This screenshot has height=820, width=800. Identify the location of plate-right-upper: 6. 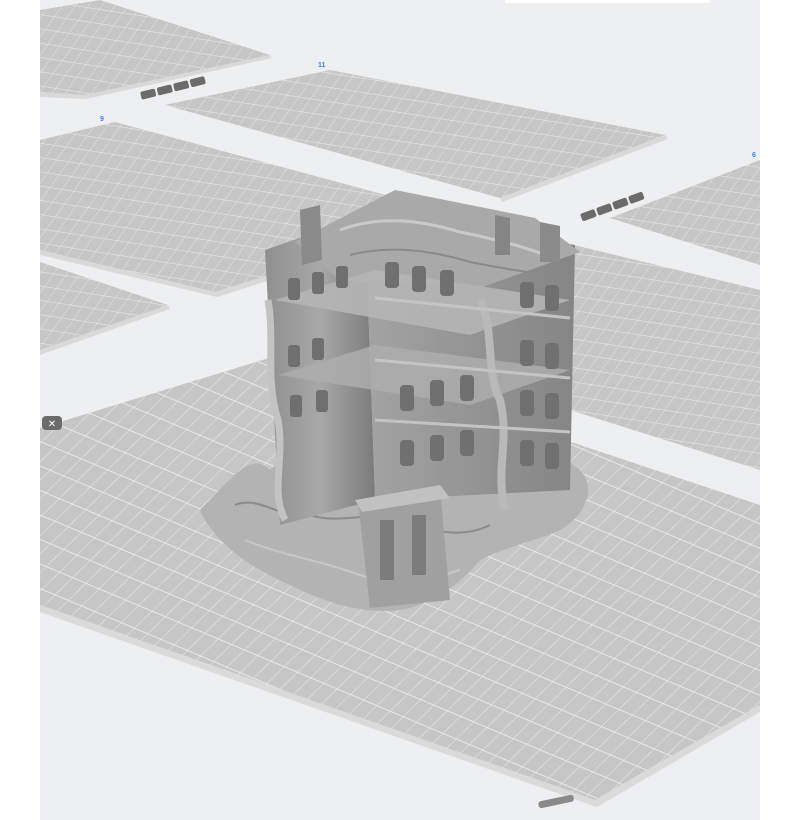
(685, 208).